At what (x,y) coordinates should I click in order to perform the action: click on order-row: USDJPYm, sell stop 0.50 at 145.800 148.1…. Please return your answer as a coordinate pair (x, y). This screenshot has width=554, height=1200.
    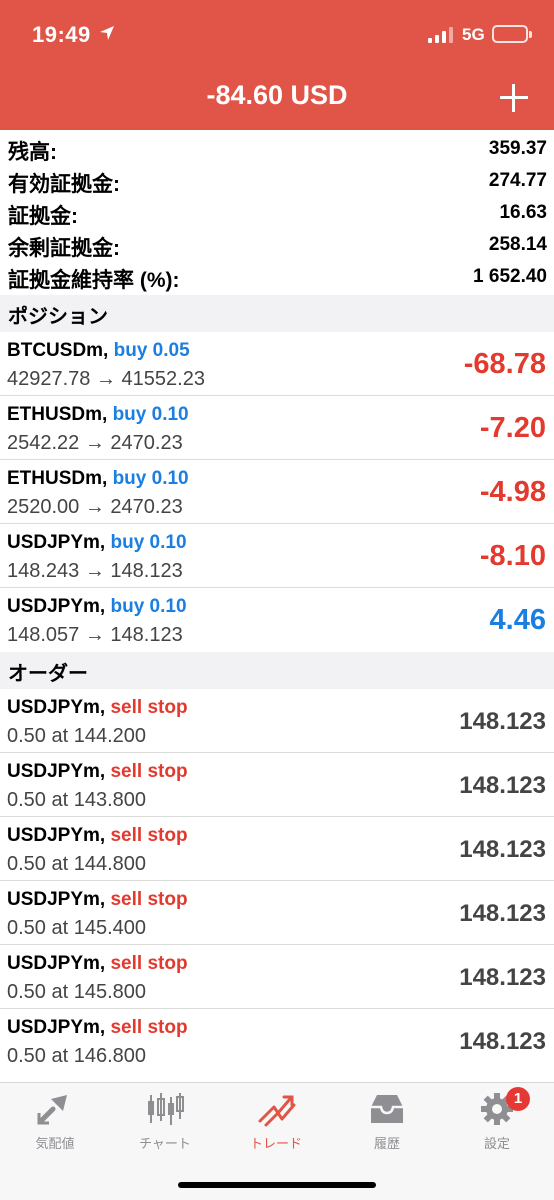
    Looking at the image, I should click on (277, 977).